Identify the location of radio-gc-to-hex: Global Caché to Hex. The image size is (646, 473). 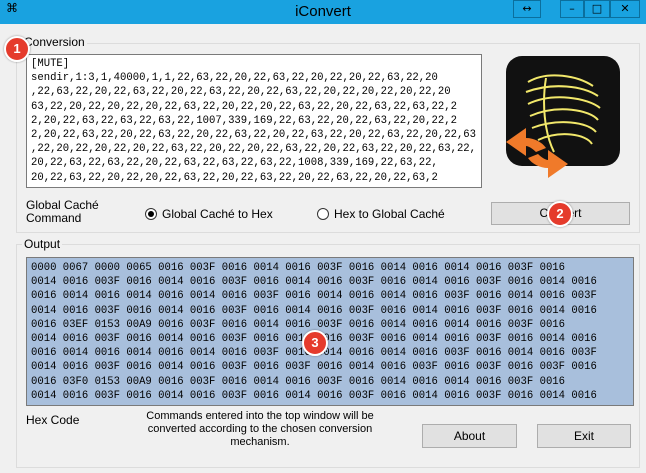
(209, 214).